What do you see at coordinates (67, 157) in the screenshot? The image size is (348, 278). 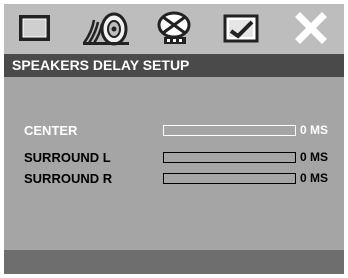 I see `row-label: SURROUND L` at bounding box center [67, 157].